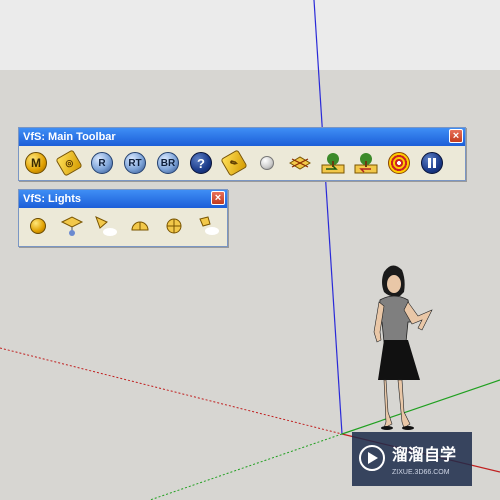  I want to click on tag-edit-icon: ✎, so click(234, 163).